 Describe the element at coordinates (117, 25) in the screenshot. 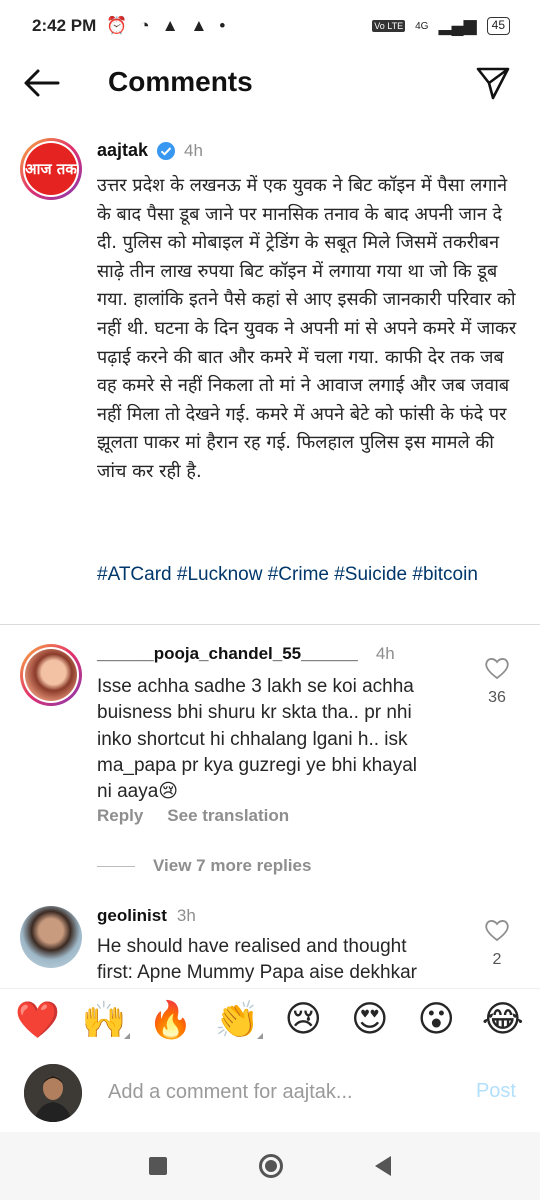

I see `alarm-icon: ⏰` at that location.